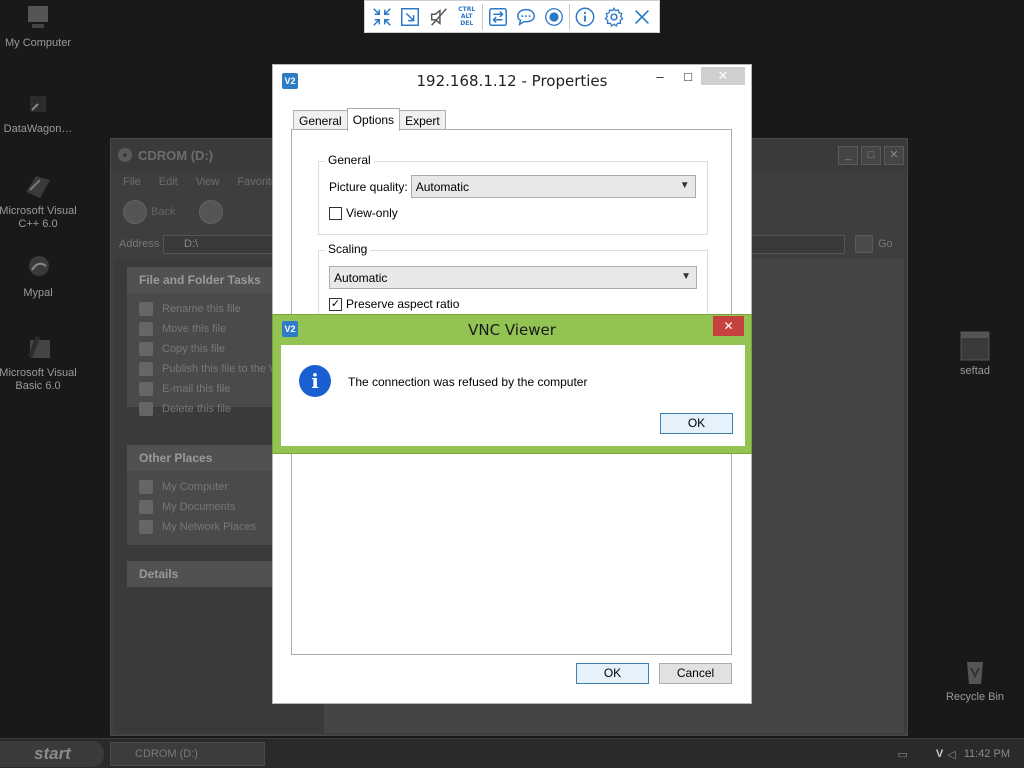 The width and height of the screenshot is (1024, 768). Describe the element at coordinates (512, 81) in the screenshot. I see `properties-title-bar: V2 192.168.1.12 - Properties – □ ✕` at that location.